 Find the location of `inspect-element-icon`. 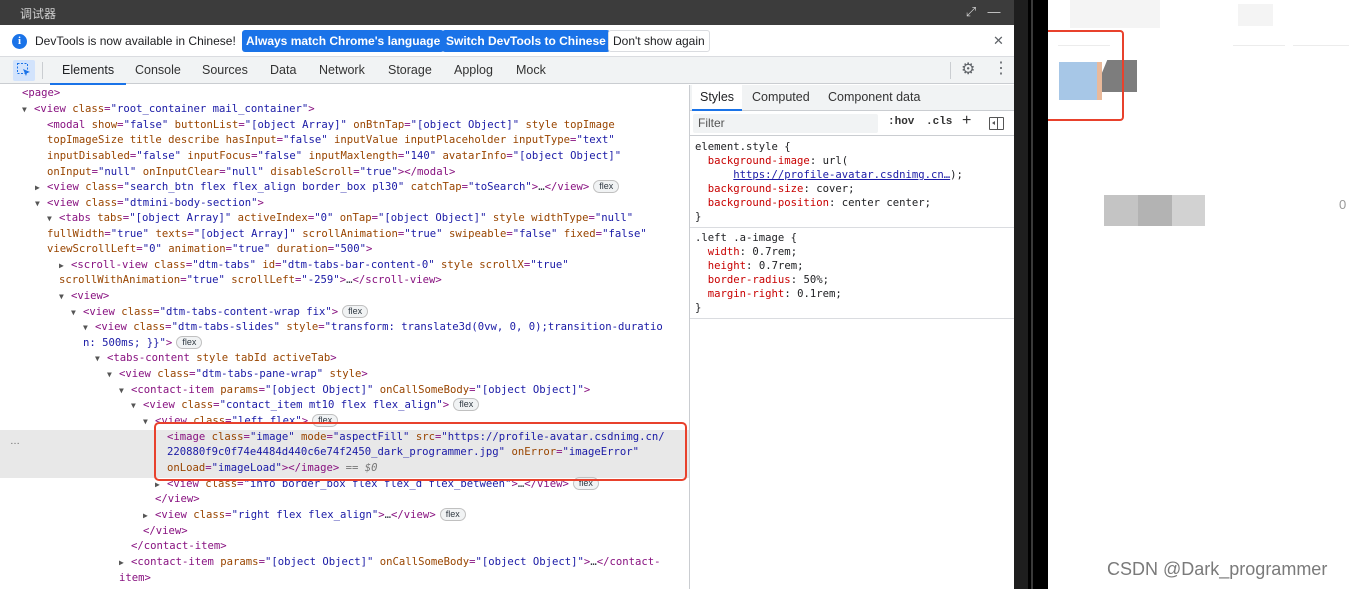

inspect-element-icon is located at coordinates (24, 70).